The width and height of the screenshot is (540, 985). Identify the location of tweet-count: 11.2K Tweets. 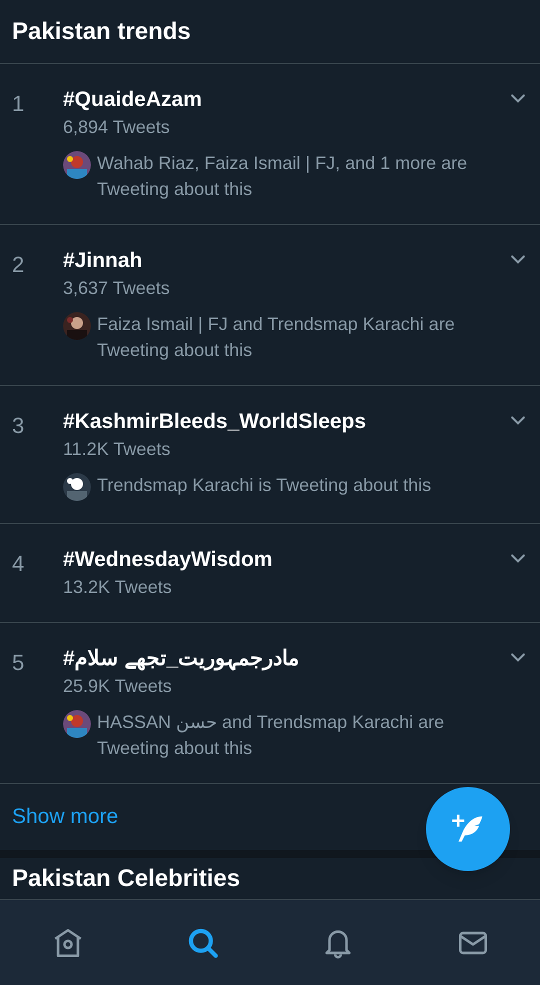
(116, 449).